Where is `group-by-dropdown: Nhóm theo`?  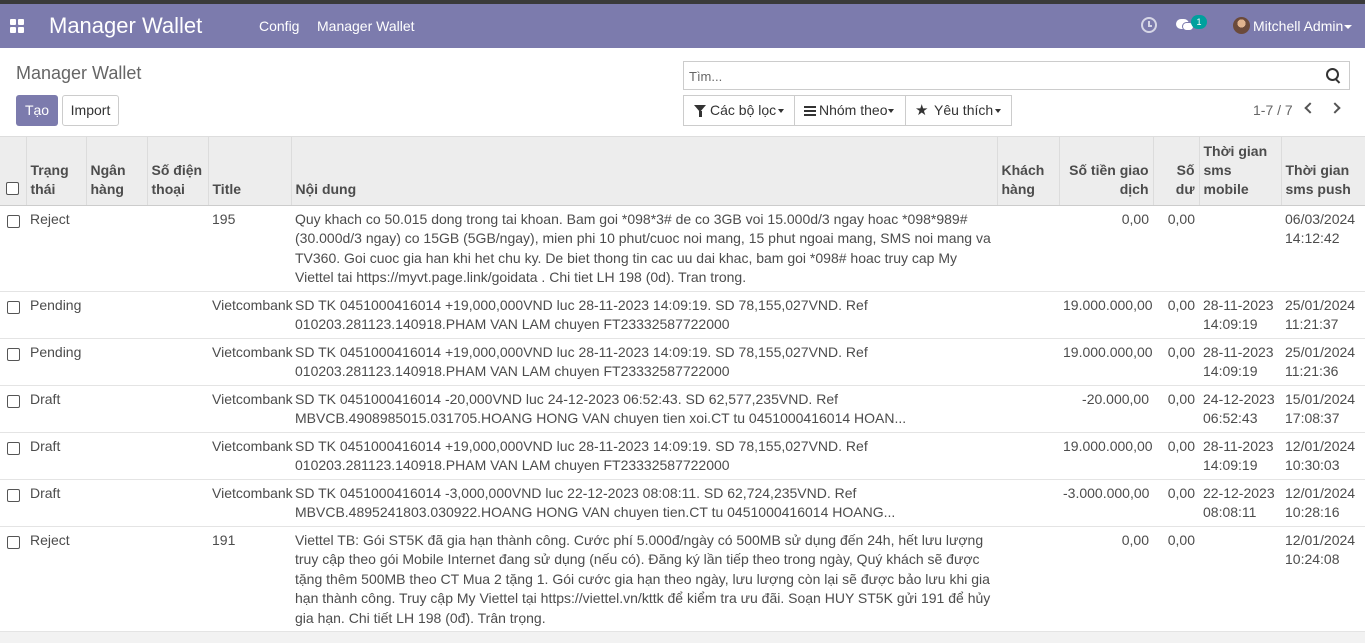
group-by-dropdown: Nhóm theo is located at coordinates (850, 110).